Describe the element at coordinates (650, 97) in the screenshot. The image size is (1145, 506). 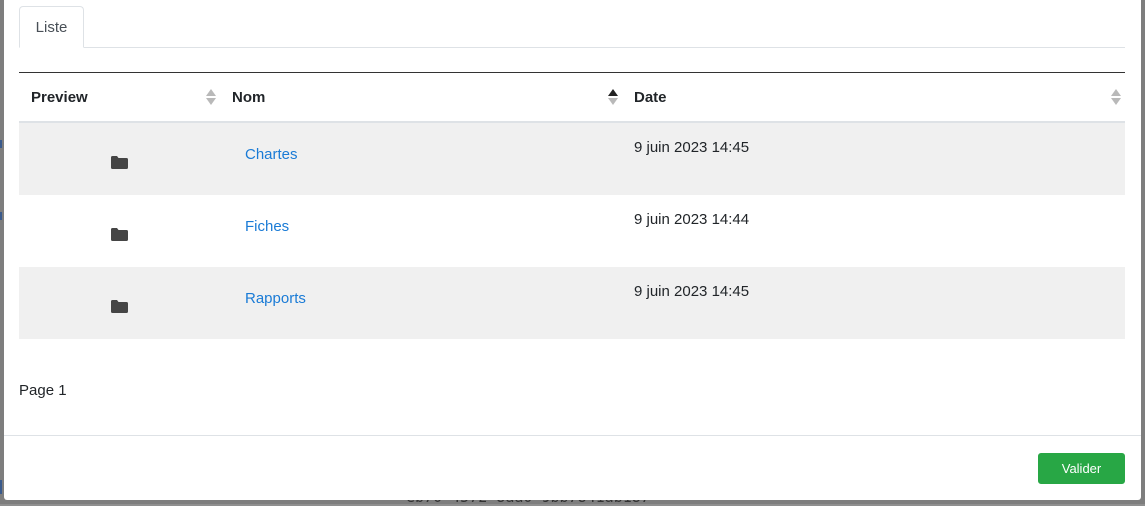
I see `column-label: Date` at that location.